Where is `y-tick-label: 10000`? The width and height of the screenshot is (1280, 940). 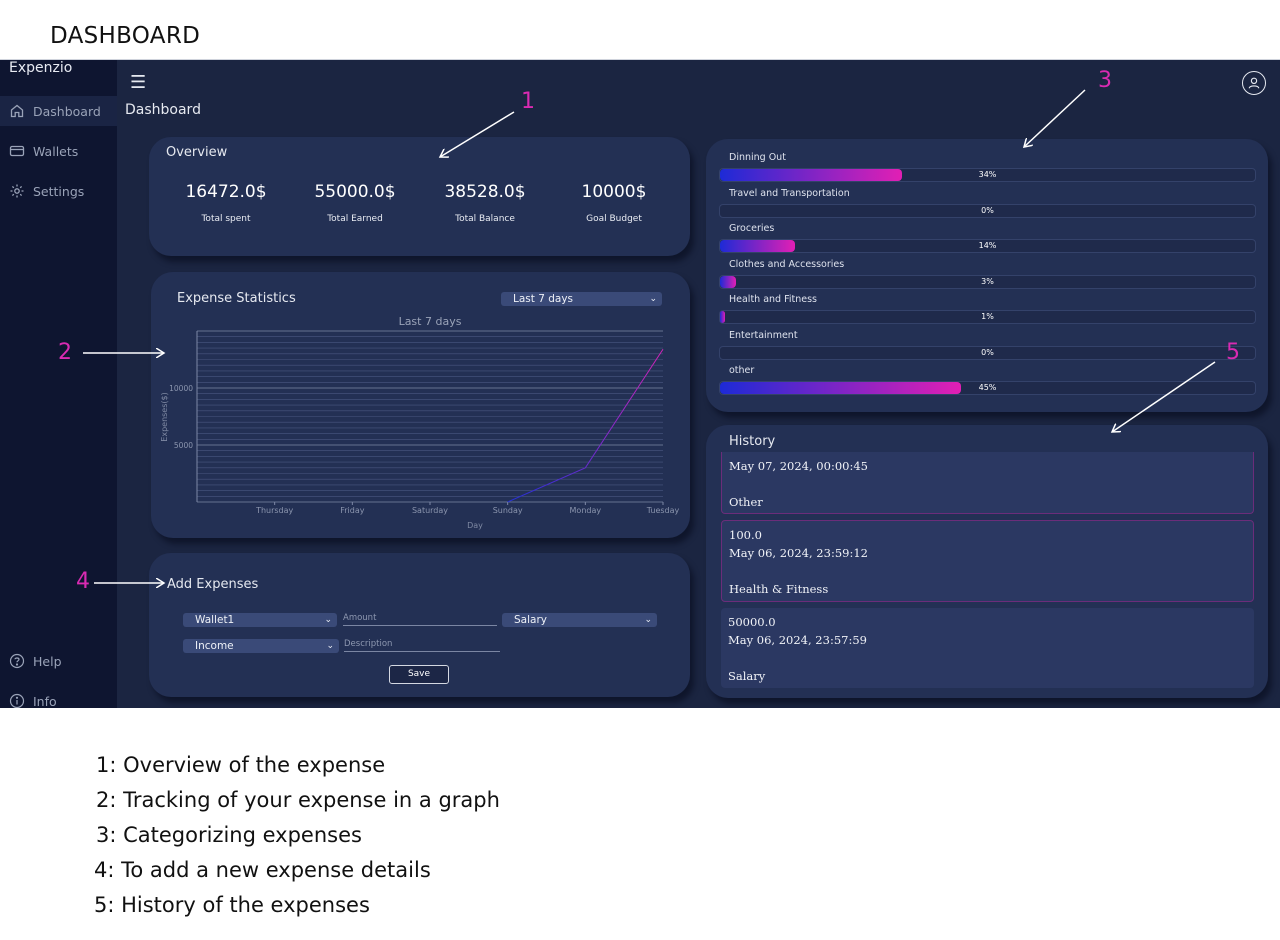
y-tick-label: 10000 is located at coordinates (181, 388).